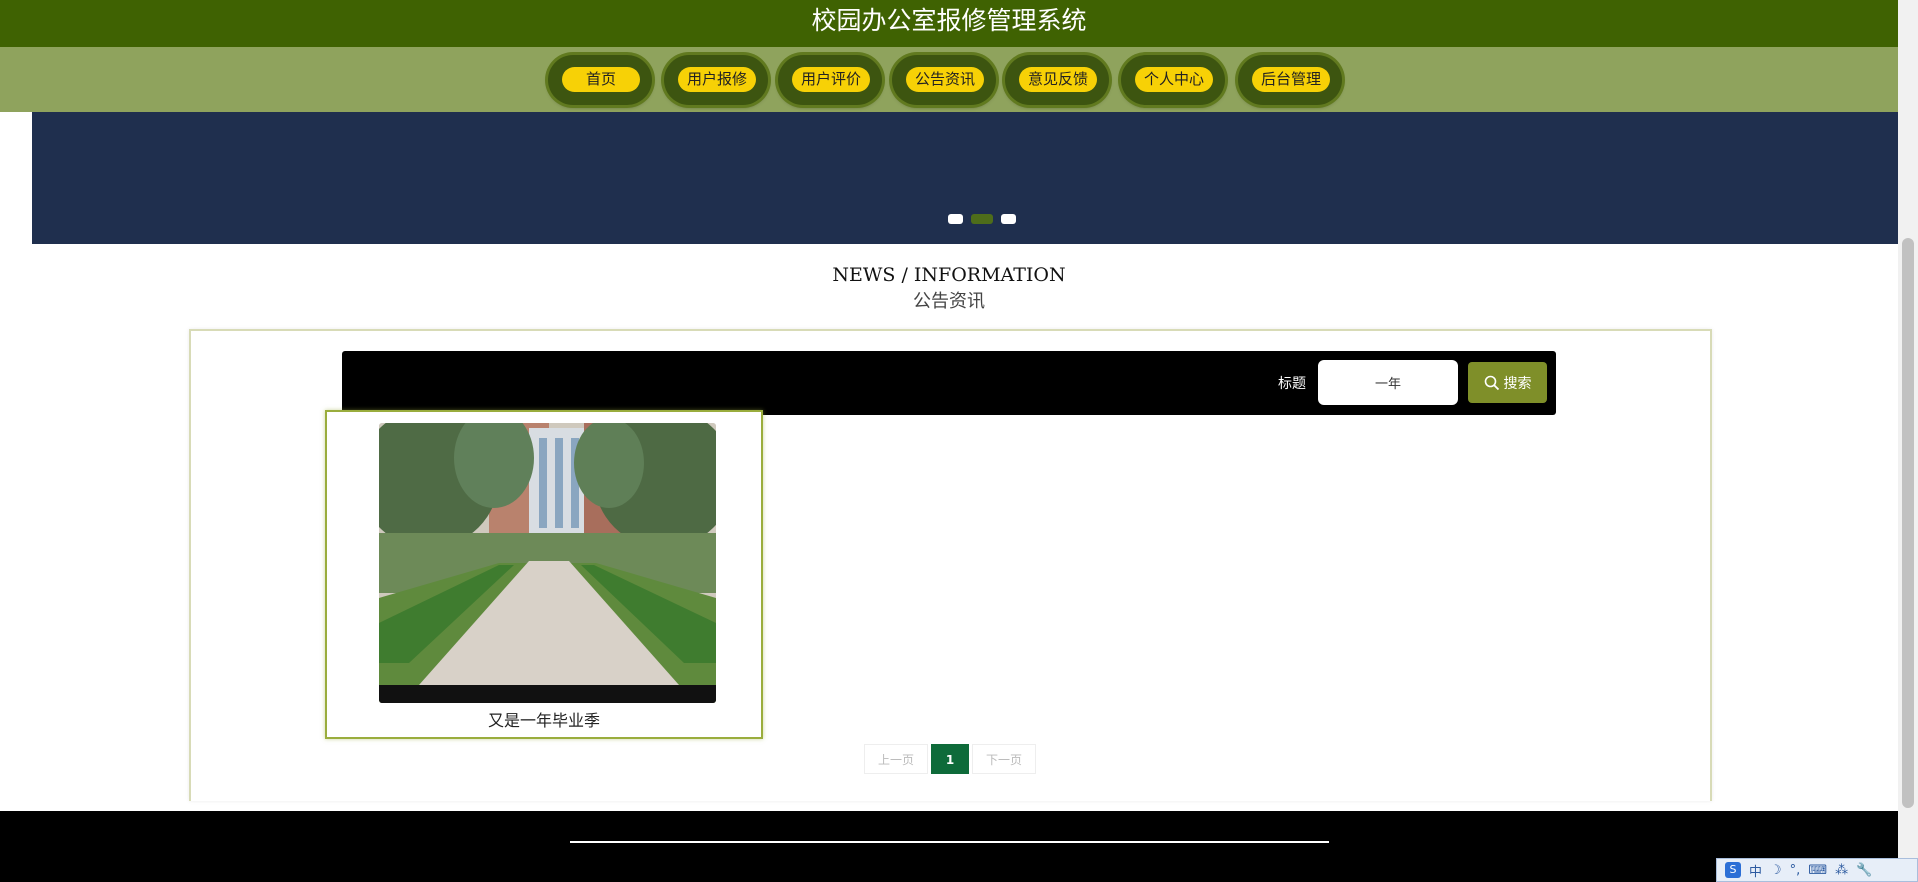  What do you see at coordinates (949, 383) in the screenshot?
I see `search-bar: 标题 搜索` at bounding box center [949, 383].